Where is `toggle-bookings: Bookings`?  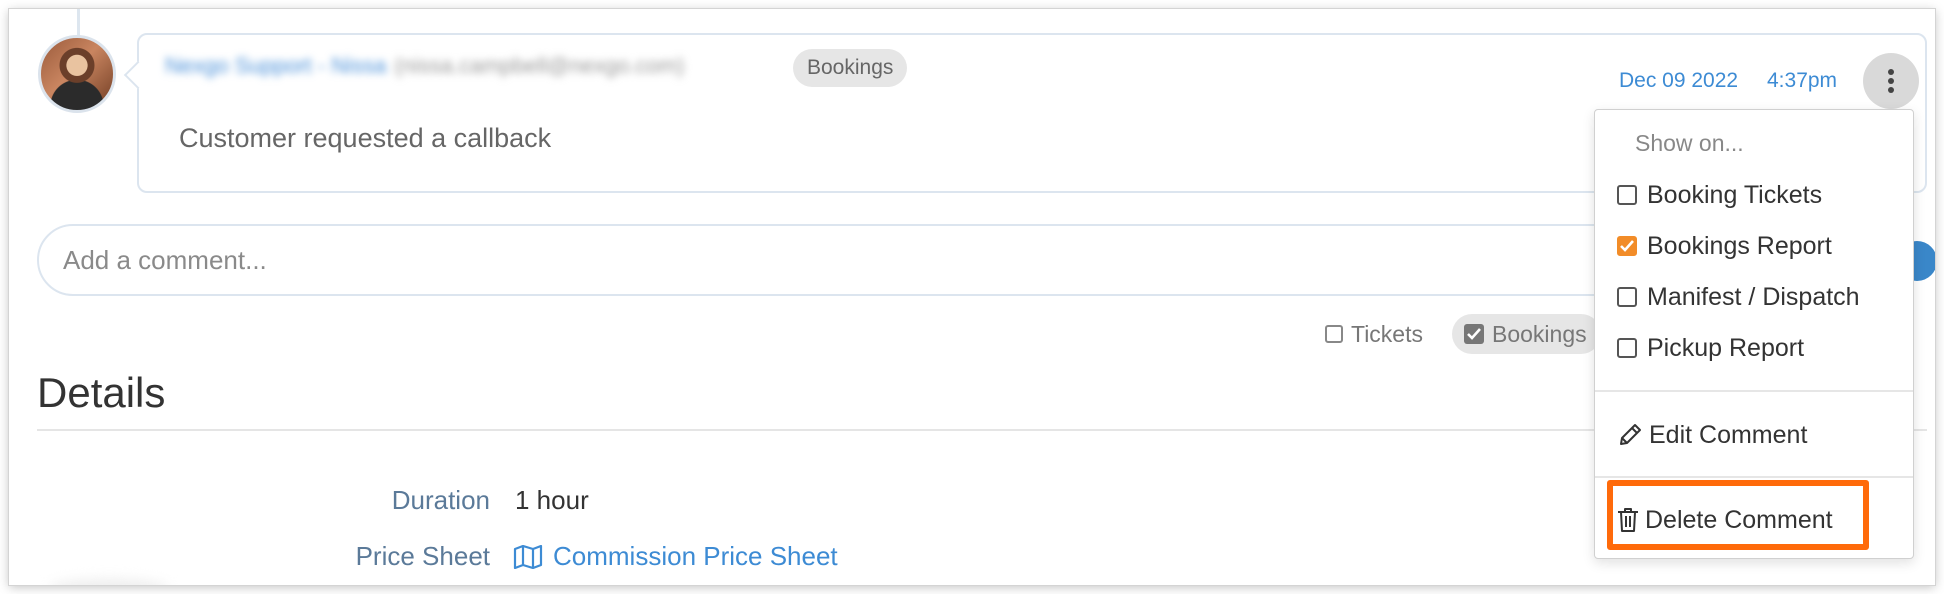
toggle-bookings: Bookings is located at coordinates (1526, 334).